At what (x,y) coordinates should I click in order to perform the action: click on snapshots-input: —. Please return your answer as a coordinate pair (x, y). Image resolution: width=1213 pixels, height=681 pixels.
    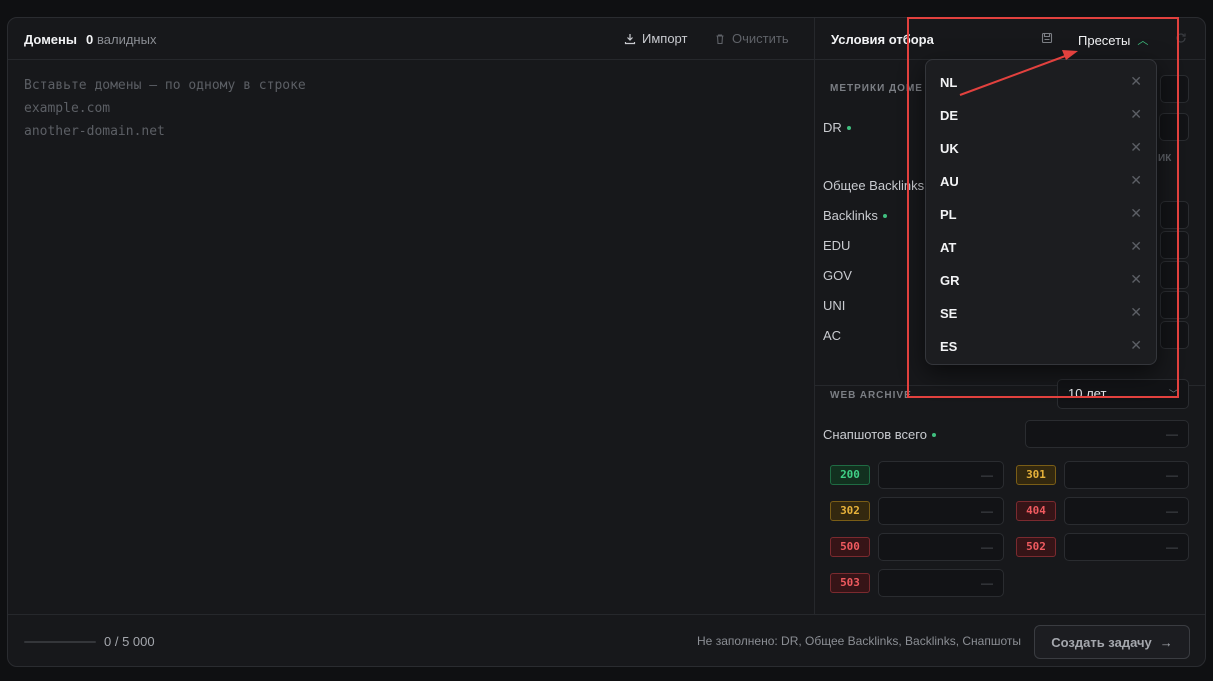
    Looking at the image, I should click on (1107, 434).